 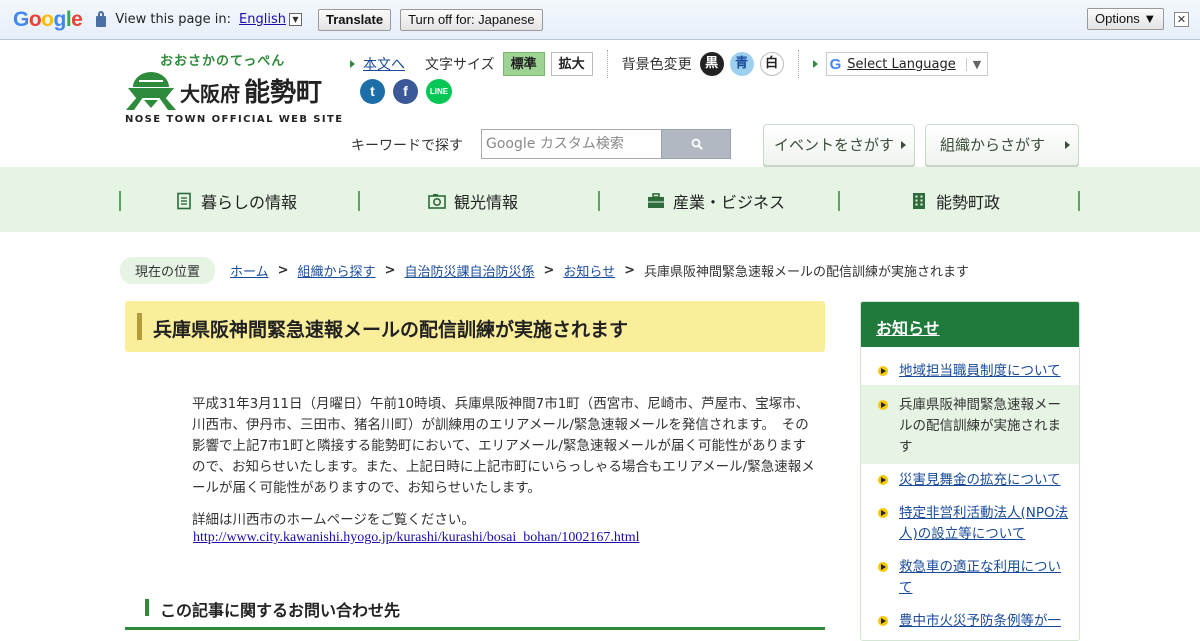 What do you see at coordinates (223, 61) in the screenshot?
I see `logo-tagline: おおさかのてっぺん` at bounding box center [223, 61].